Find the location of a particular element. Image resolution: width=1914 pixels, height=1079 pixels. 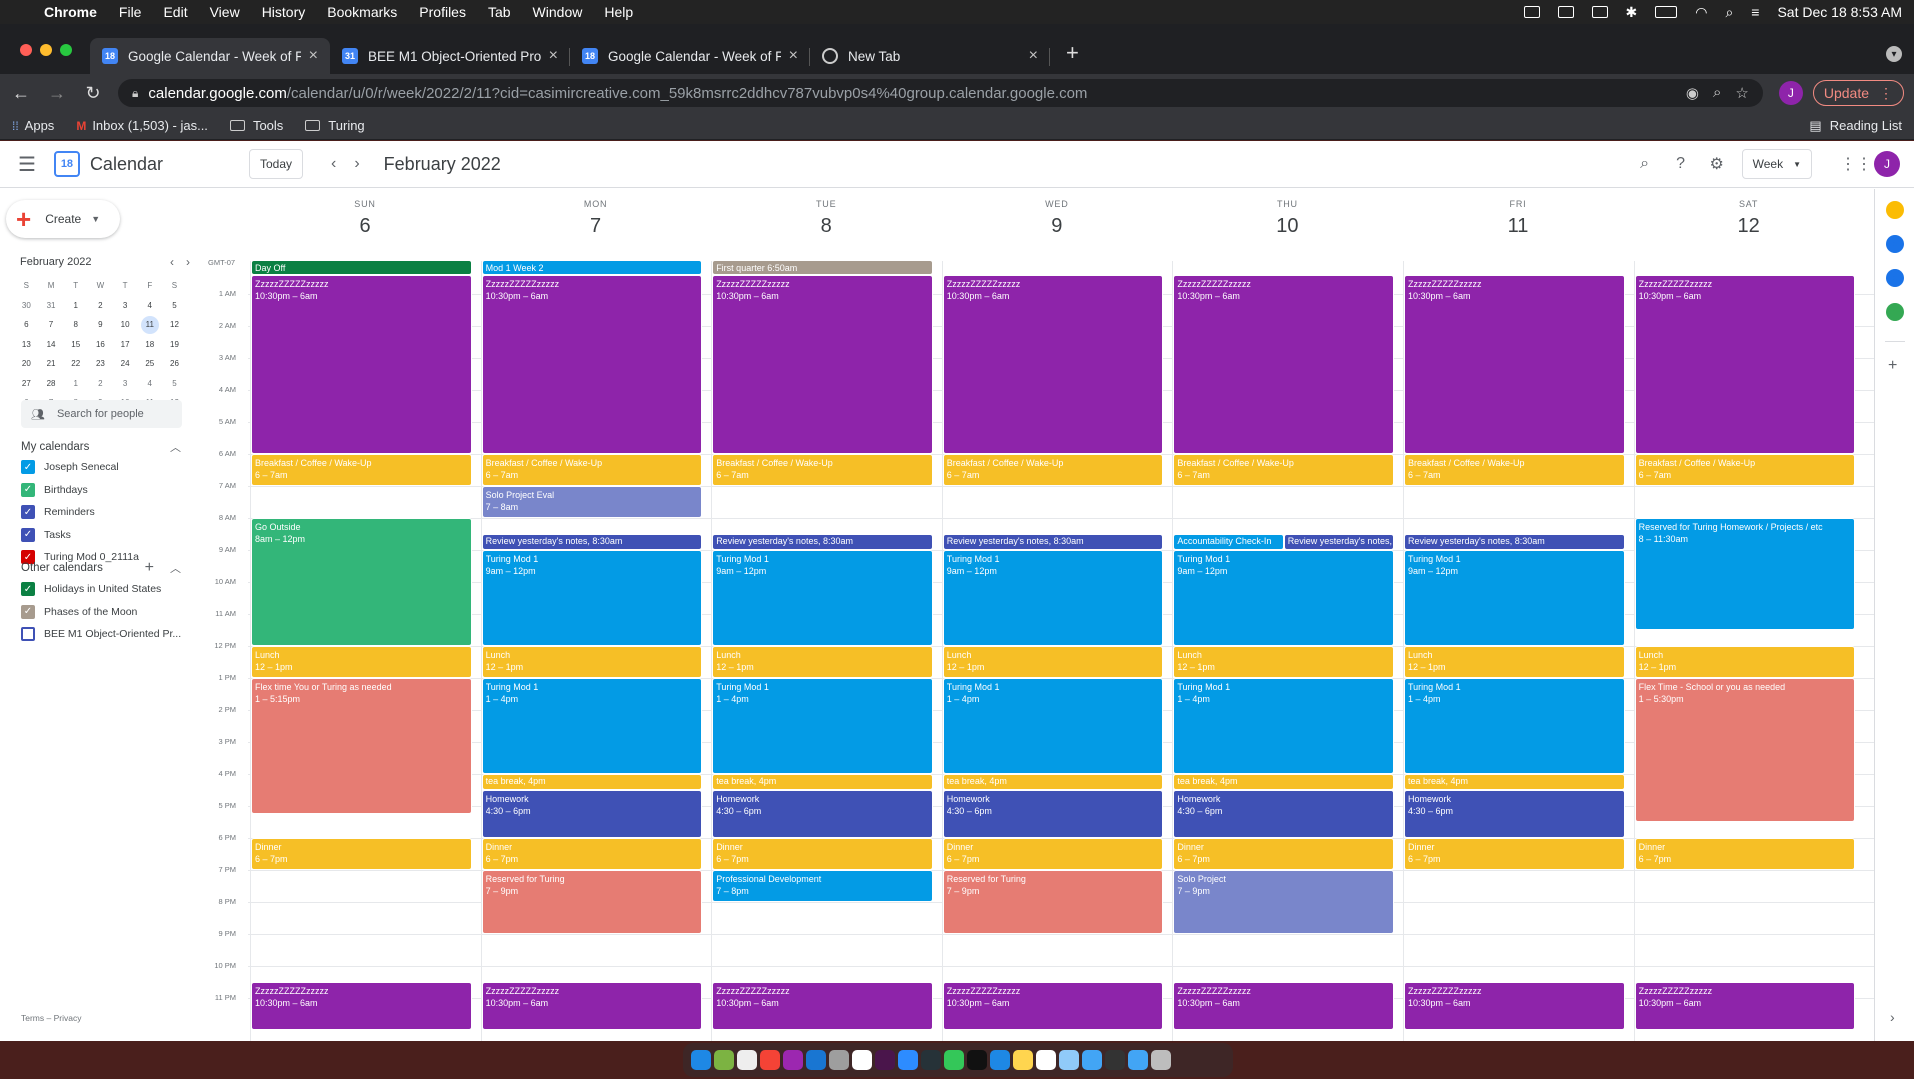

mini-day: 6 is located at coordinates (26, 325).